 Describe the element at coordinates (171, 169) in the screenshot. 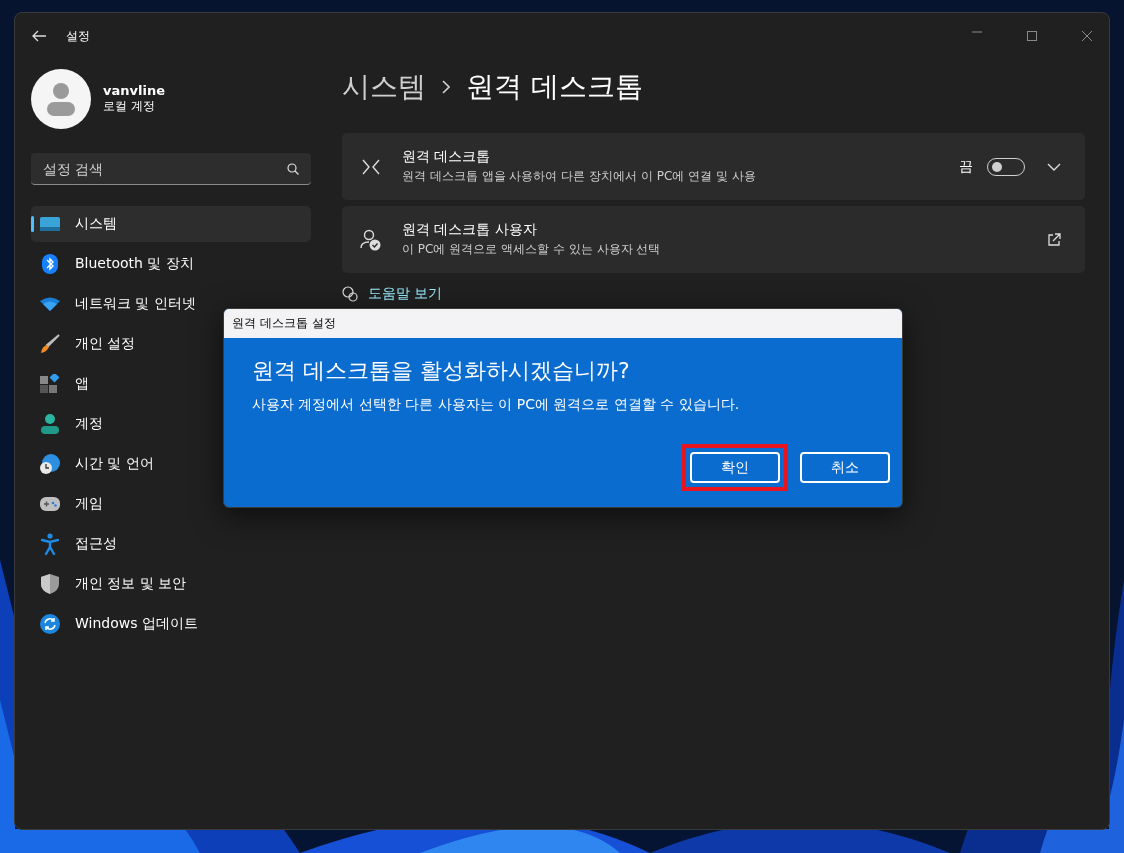

I see `search-field: 설정 검색` at that location.